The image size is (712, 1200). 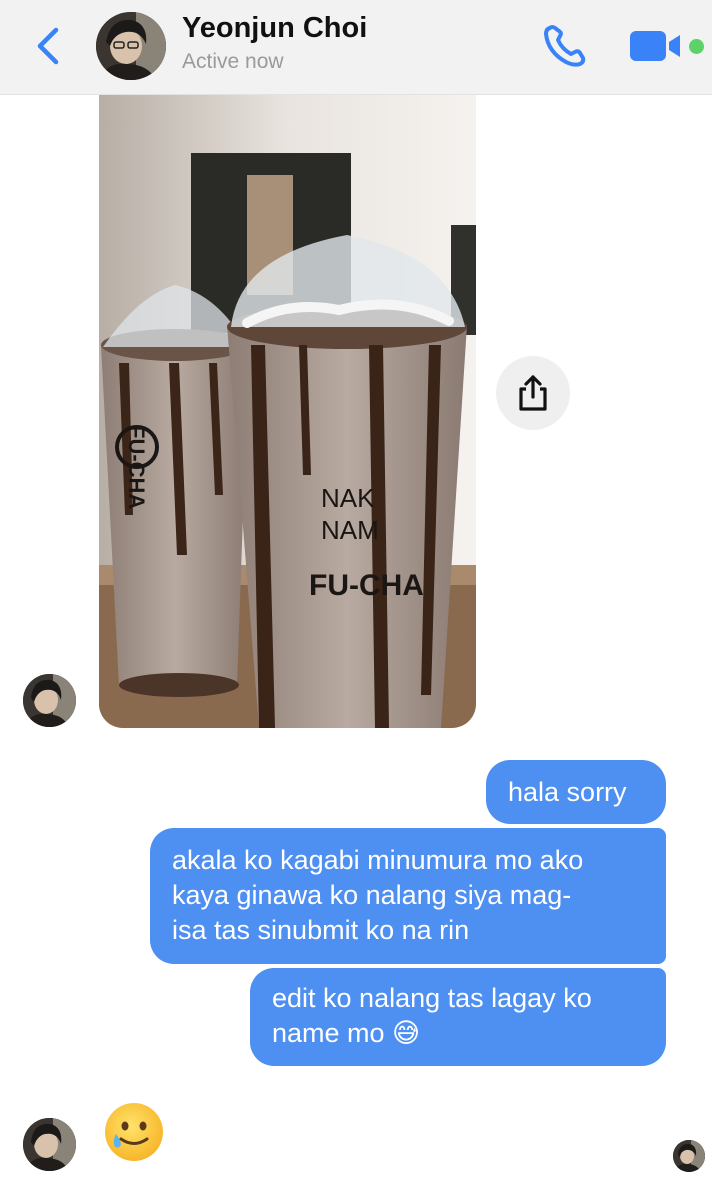 I want to click on smiling-face-with-tear-emoji, so click(x=134, y=1132).